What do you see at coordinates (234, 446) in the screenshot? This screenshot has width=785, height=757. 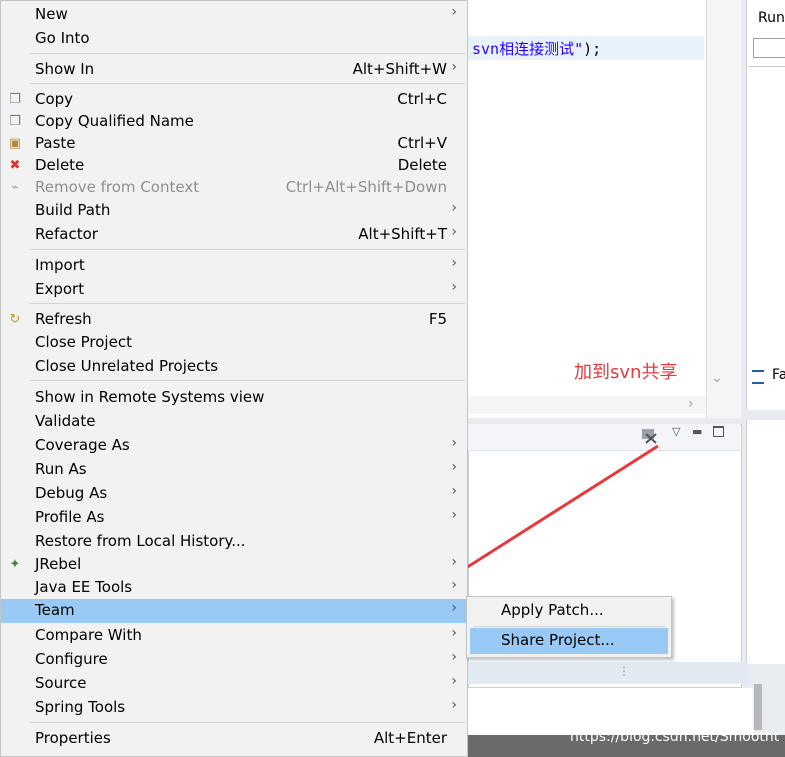 I see `menu-item-coverage-as: Coverage As ›` at bounding box center [234, 446].